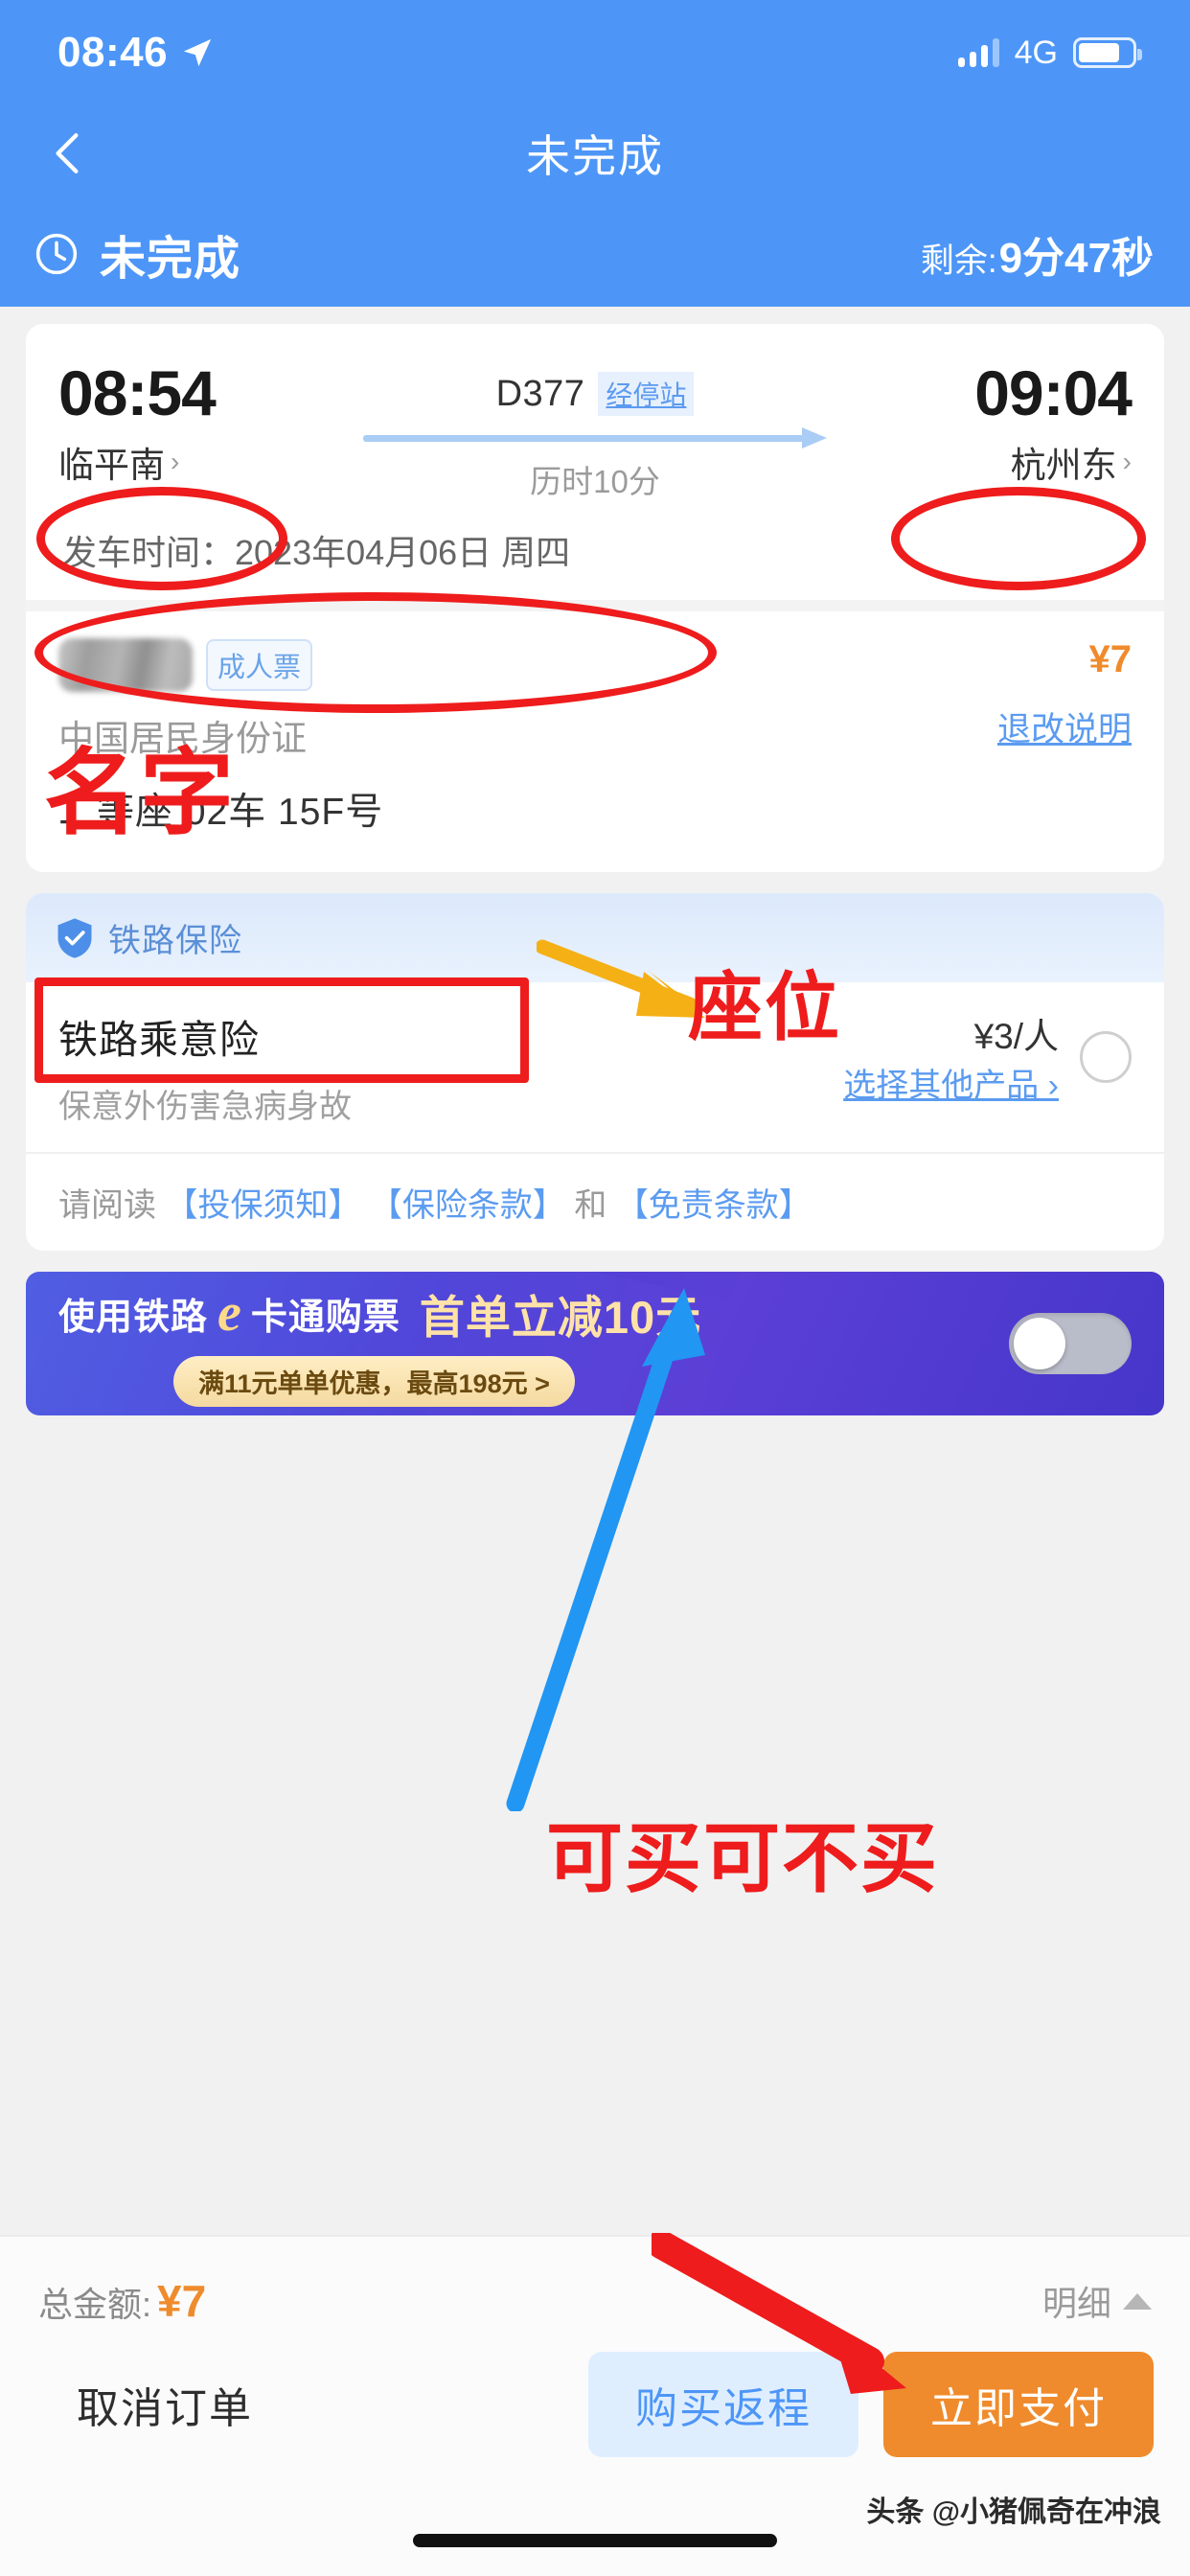 The width and height of the screenshot is (1190, 2576). What do you see at coordinates (1107, 52) in the screenshot?
I see `battery-icon` at bounding box center [1107, 52].